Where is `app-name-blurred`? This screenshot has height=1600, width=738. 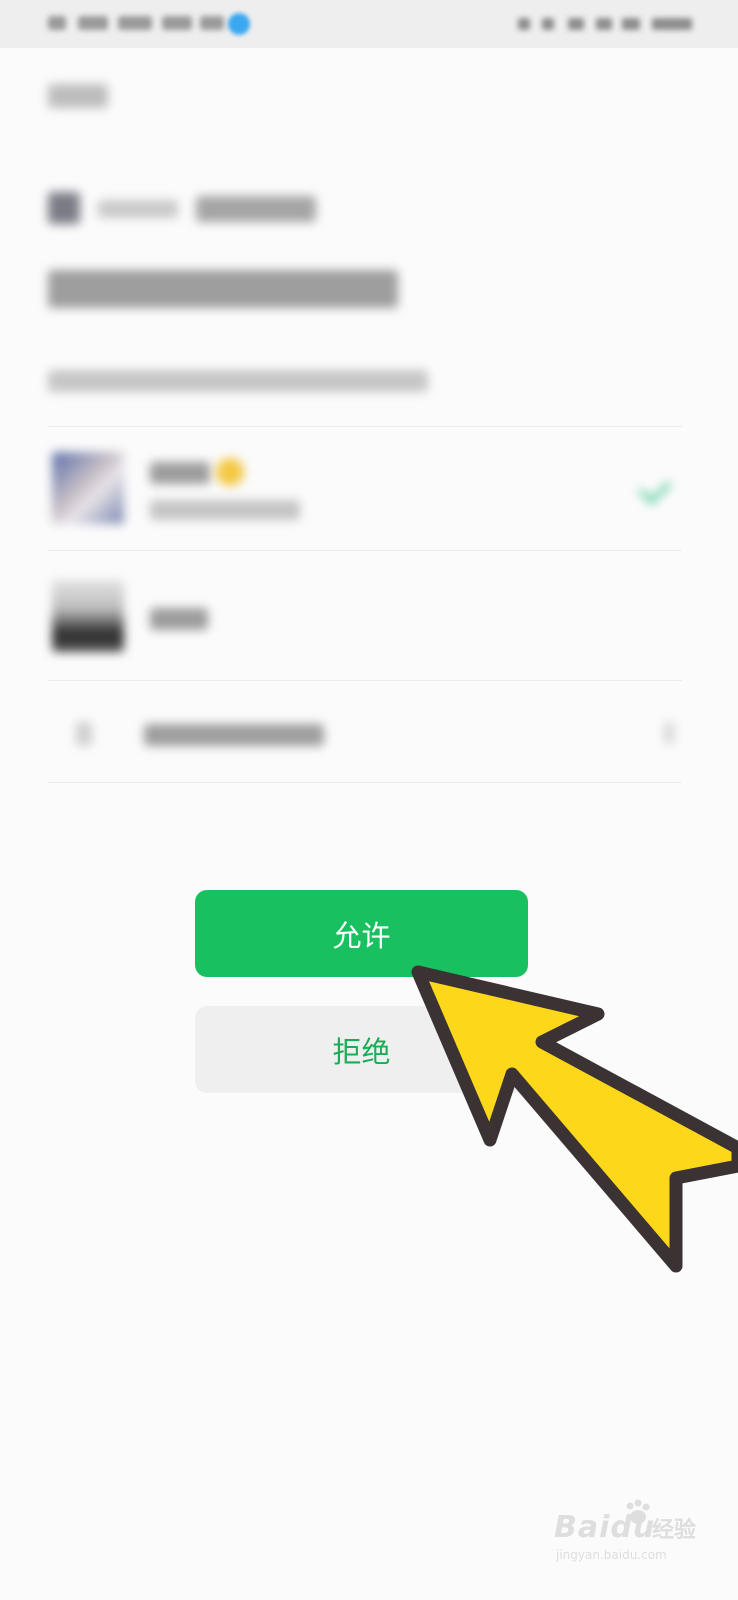 app-name-blurred is located at coordinates (138, 209).